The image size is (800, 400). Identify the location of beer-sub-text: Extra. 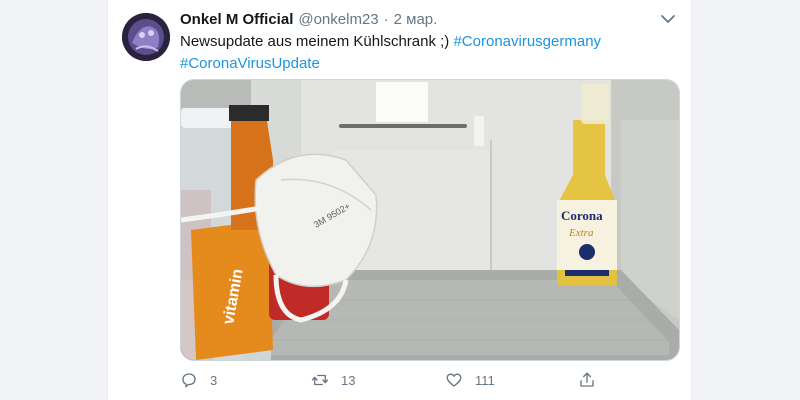
(581, 233).